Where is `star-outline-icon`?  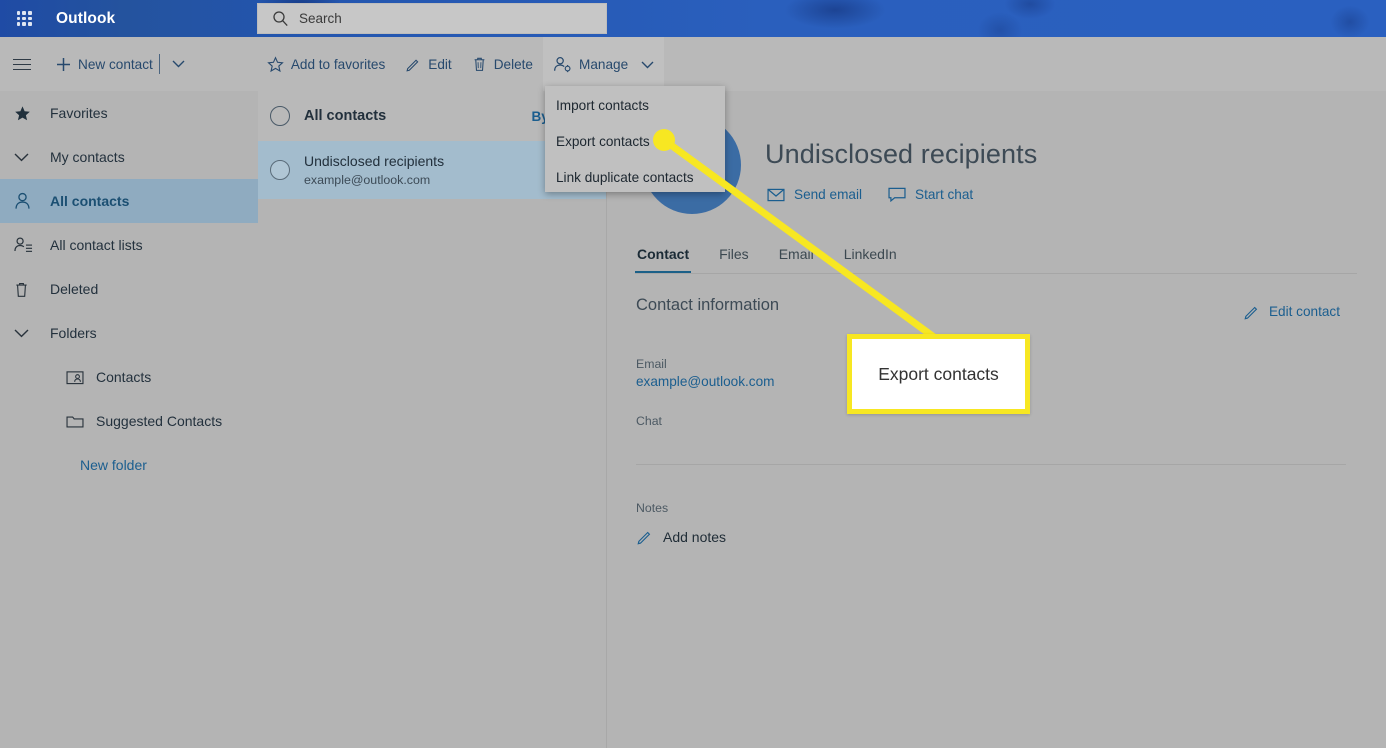 star-outline-icon is located at coordinates (275, 63).